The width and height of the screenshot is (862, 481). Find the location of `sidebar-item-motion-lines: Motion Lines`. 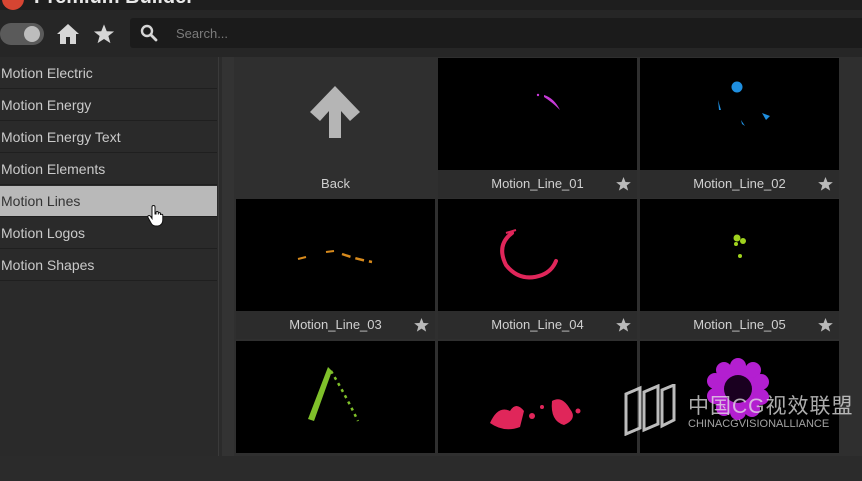

sidebar-item-motion-lines: Motion Lines is located at coordinates (108, 201).